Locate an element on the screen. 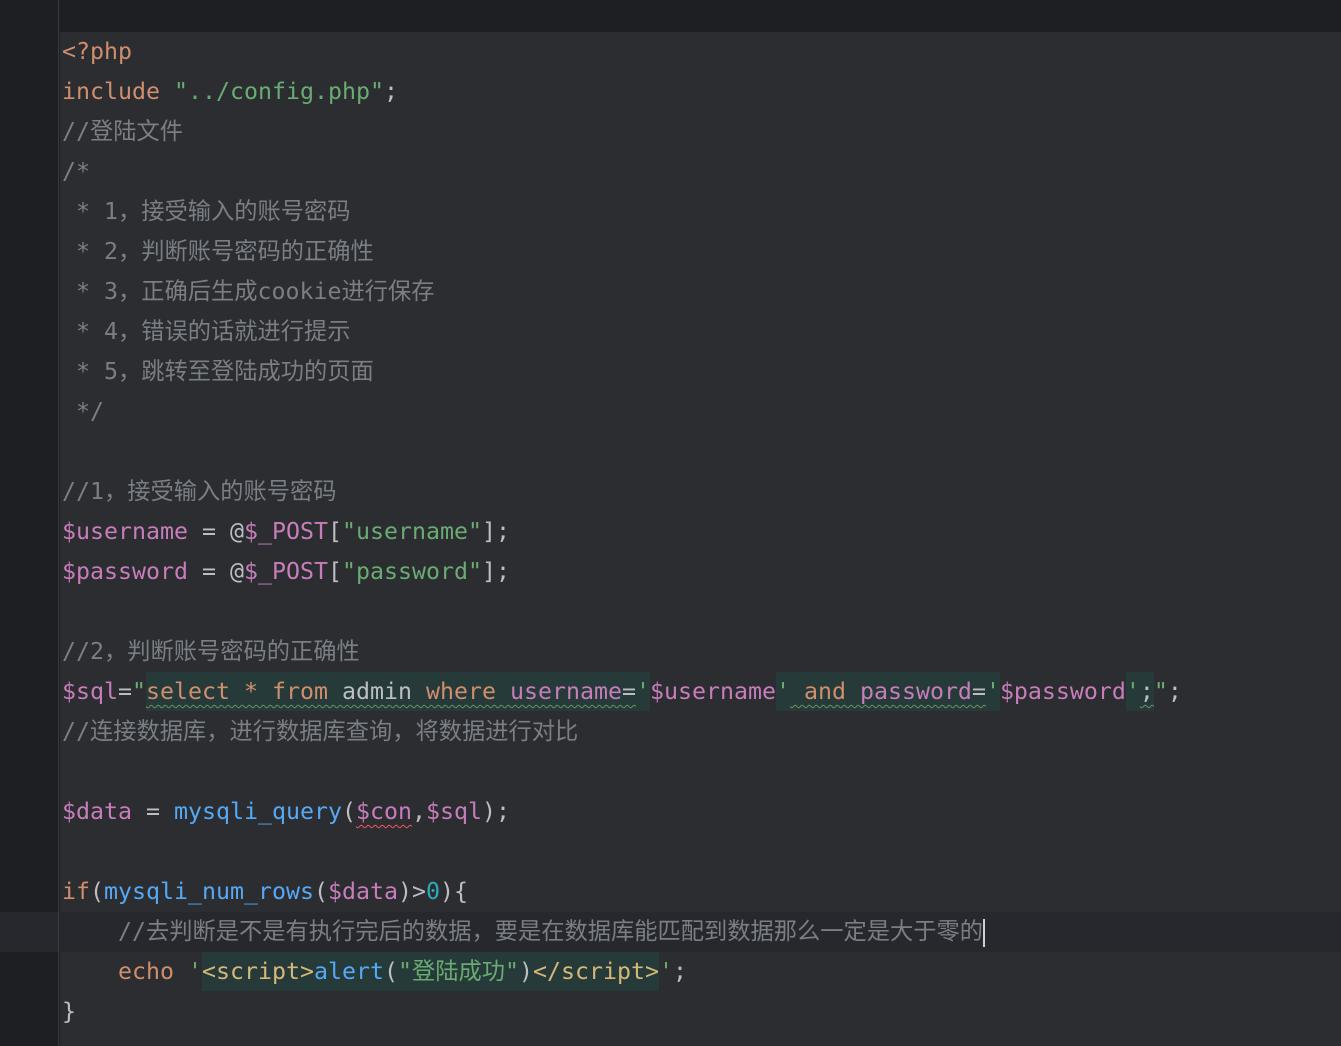 The image size is (1341, 1046). tag-token: </script> is located at coordinates (595, 971).